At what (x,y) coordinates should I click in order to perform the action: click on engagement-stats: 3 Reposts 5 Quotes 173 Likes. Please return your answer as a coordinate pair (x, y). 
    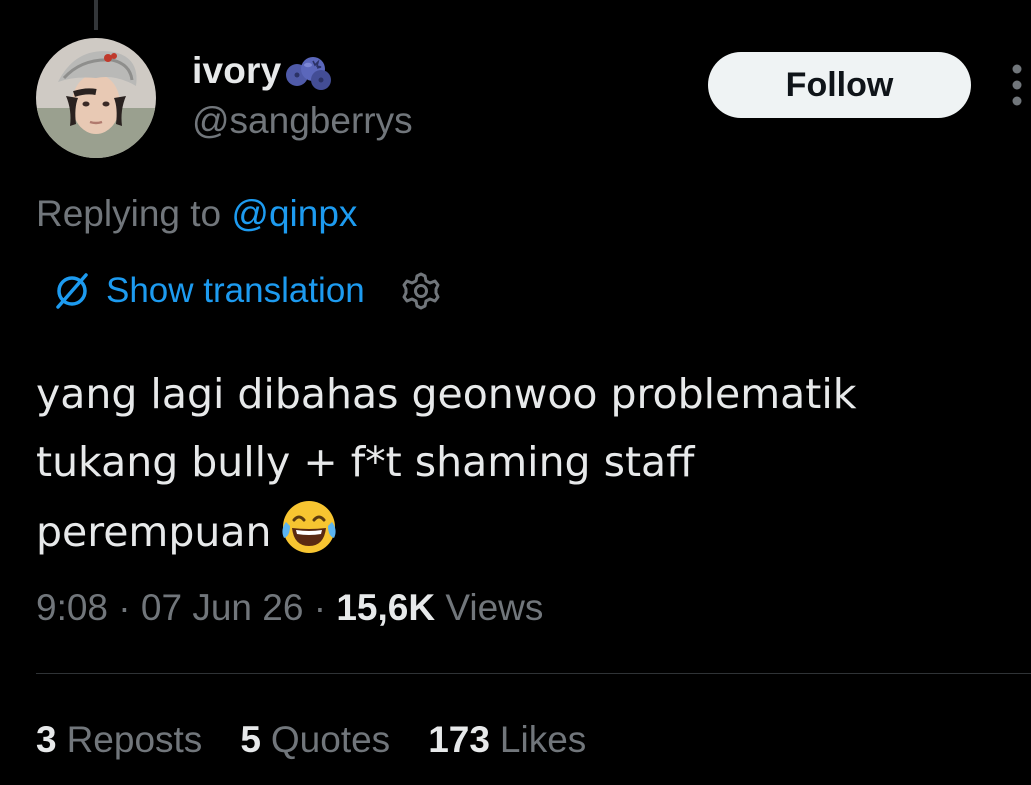
    Looking at the image, I should click on (330, 740).